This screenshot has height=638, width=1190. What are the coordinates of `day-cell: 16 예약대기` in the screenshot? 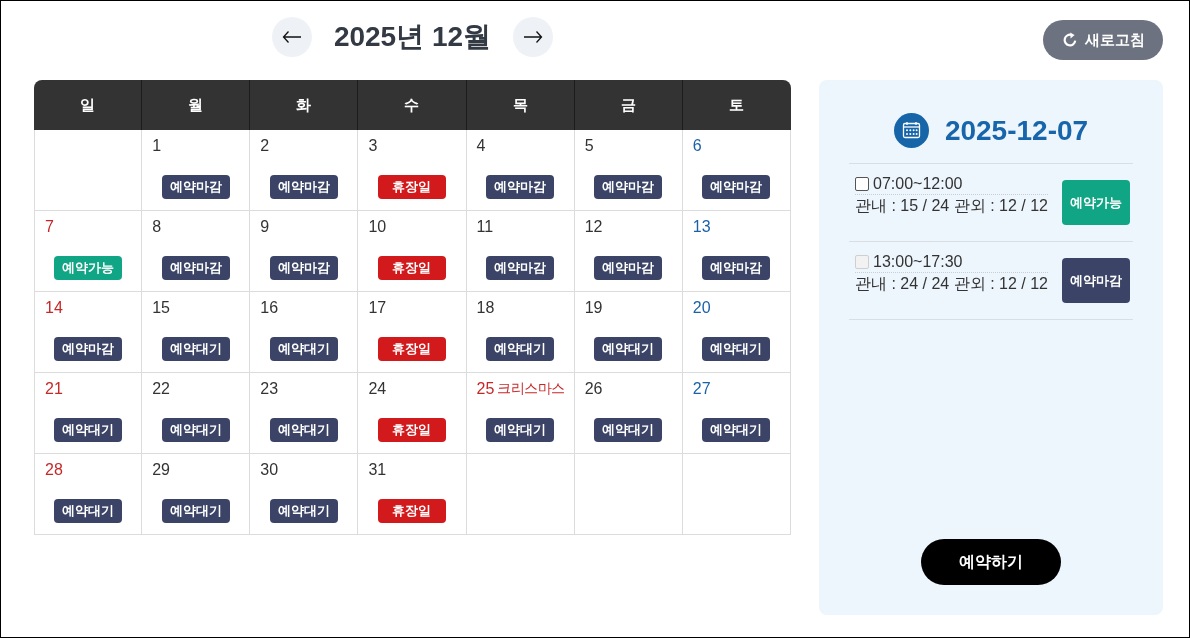 It's located at (304, 332).